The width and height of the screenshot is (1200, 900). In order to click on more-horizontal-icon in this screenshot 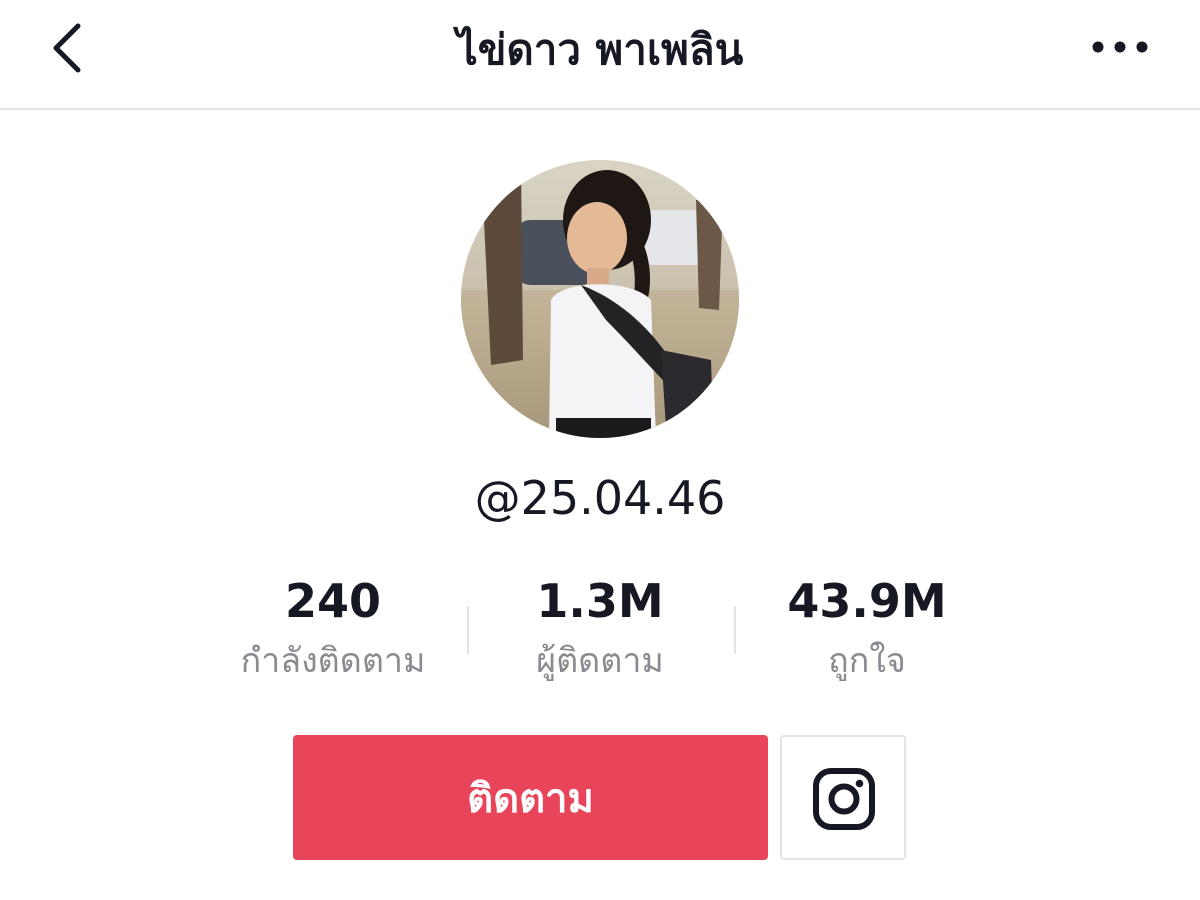, I will do `click(1120, 47)`.